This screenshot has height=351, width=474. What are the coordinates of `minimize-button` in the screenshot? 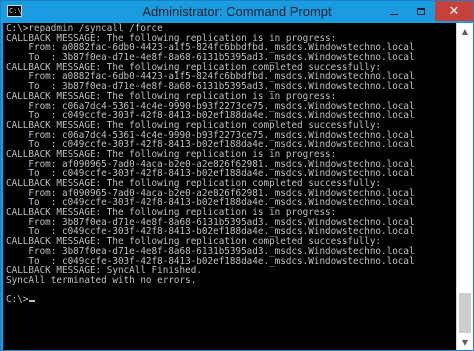 It's located at (394, 11).